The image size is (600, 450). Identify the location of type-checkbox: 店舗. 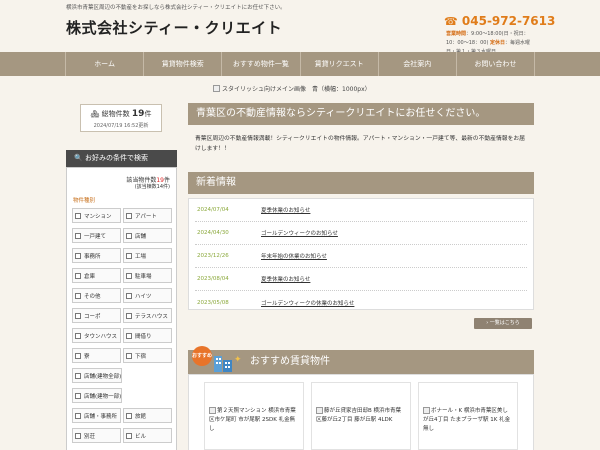
(147, 235).